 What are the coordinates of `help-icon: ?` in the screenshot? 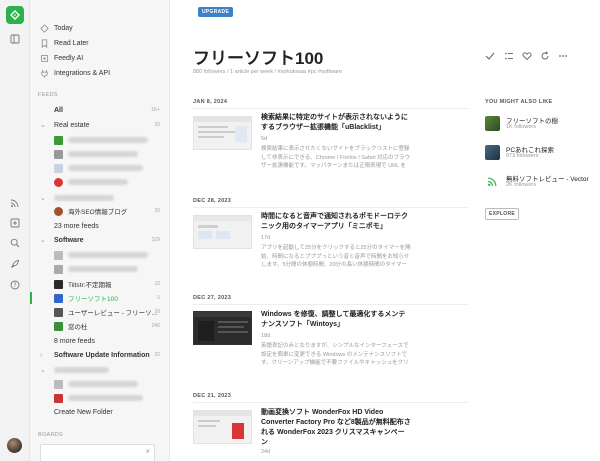 It's located at (15, 285).